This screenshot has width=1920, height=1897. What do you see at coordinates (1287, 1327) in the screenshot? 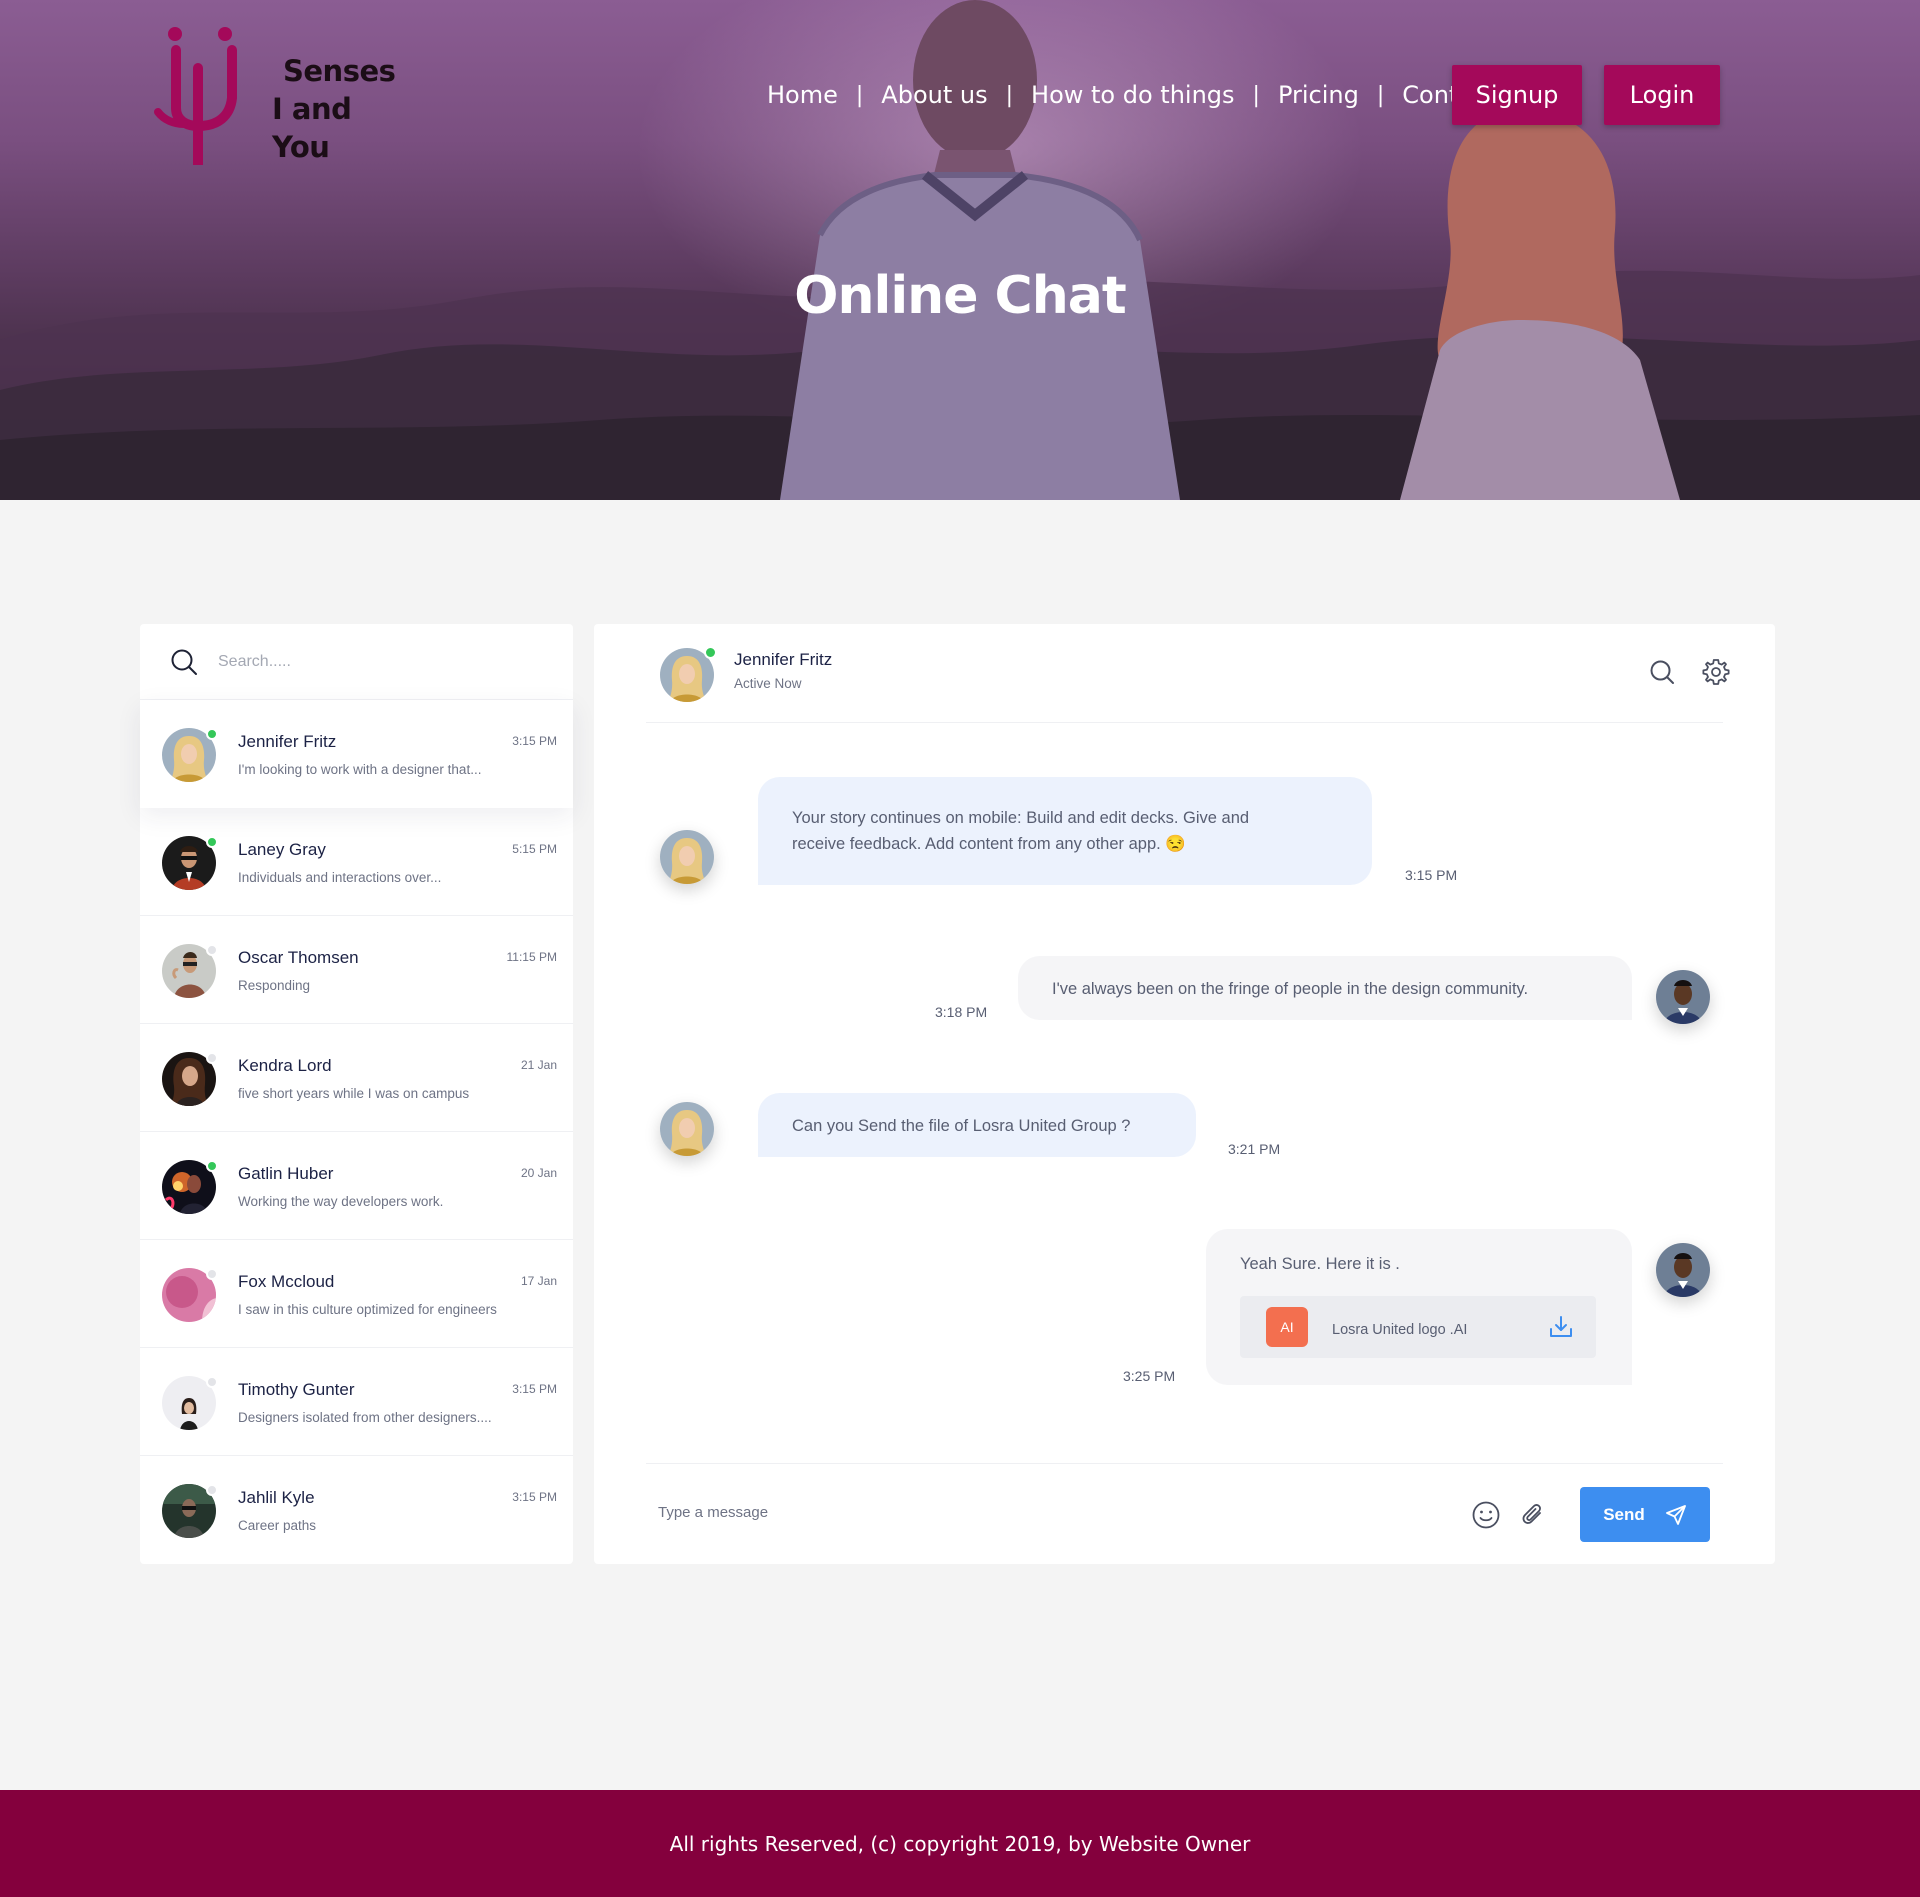
I see `file-type-badge: AI` at bounding box center [1287, 1327].